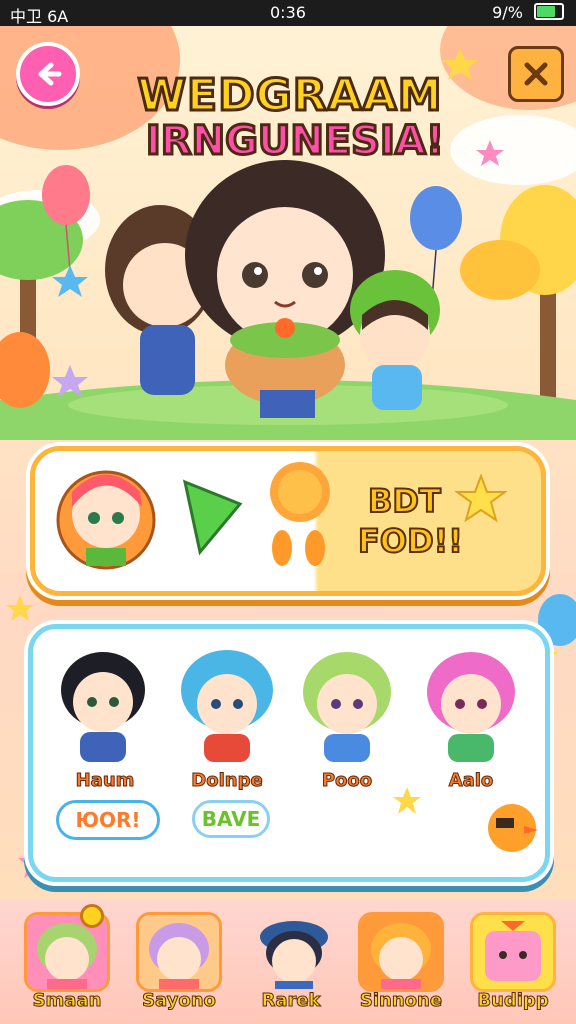 The image size is (576, 1024). What do you see at coordinates (231, 819) in the screenshot?
I see `speech-bubble-2: BAVE` at bounding box center [231, 819].